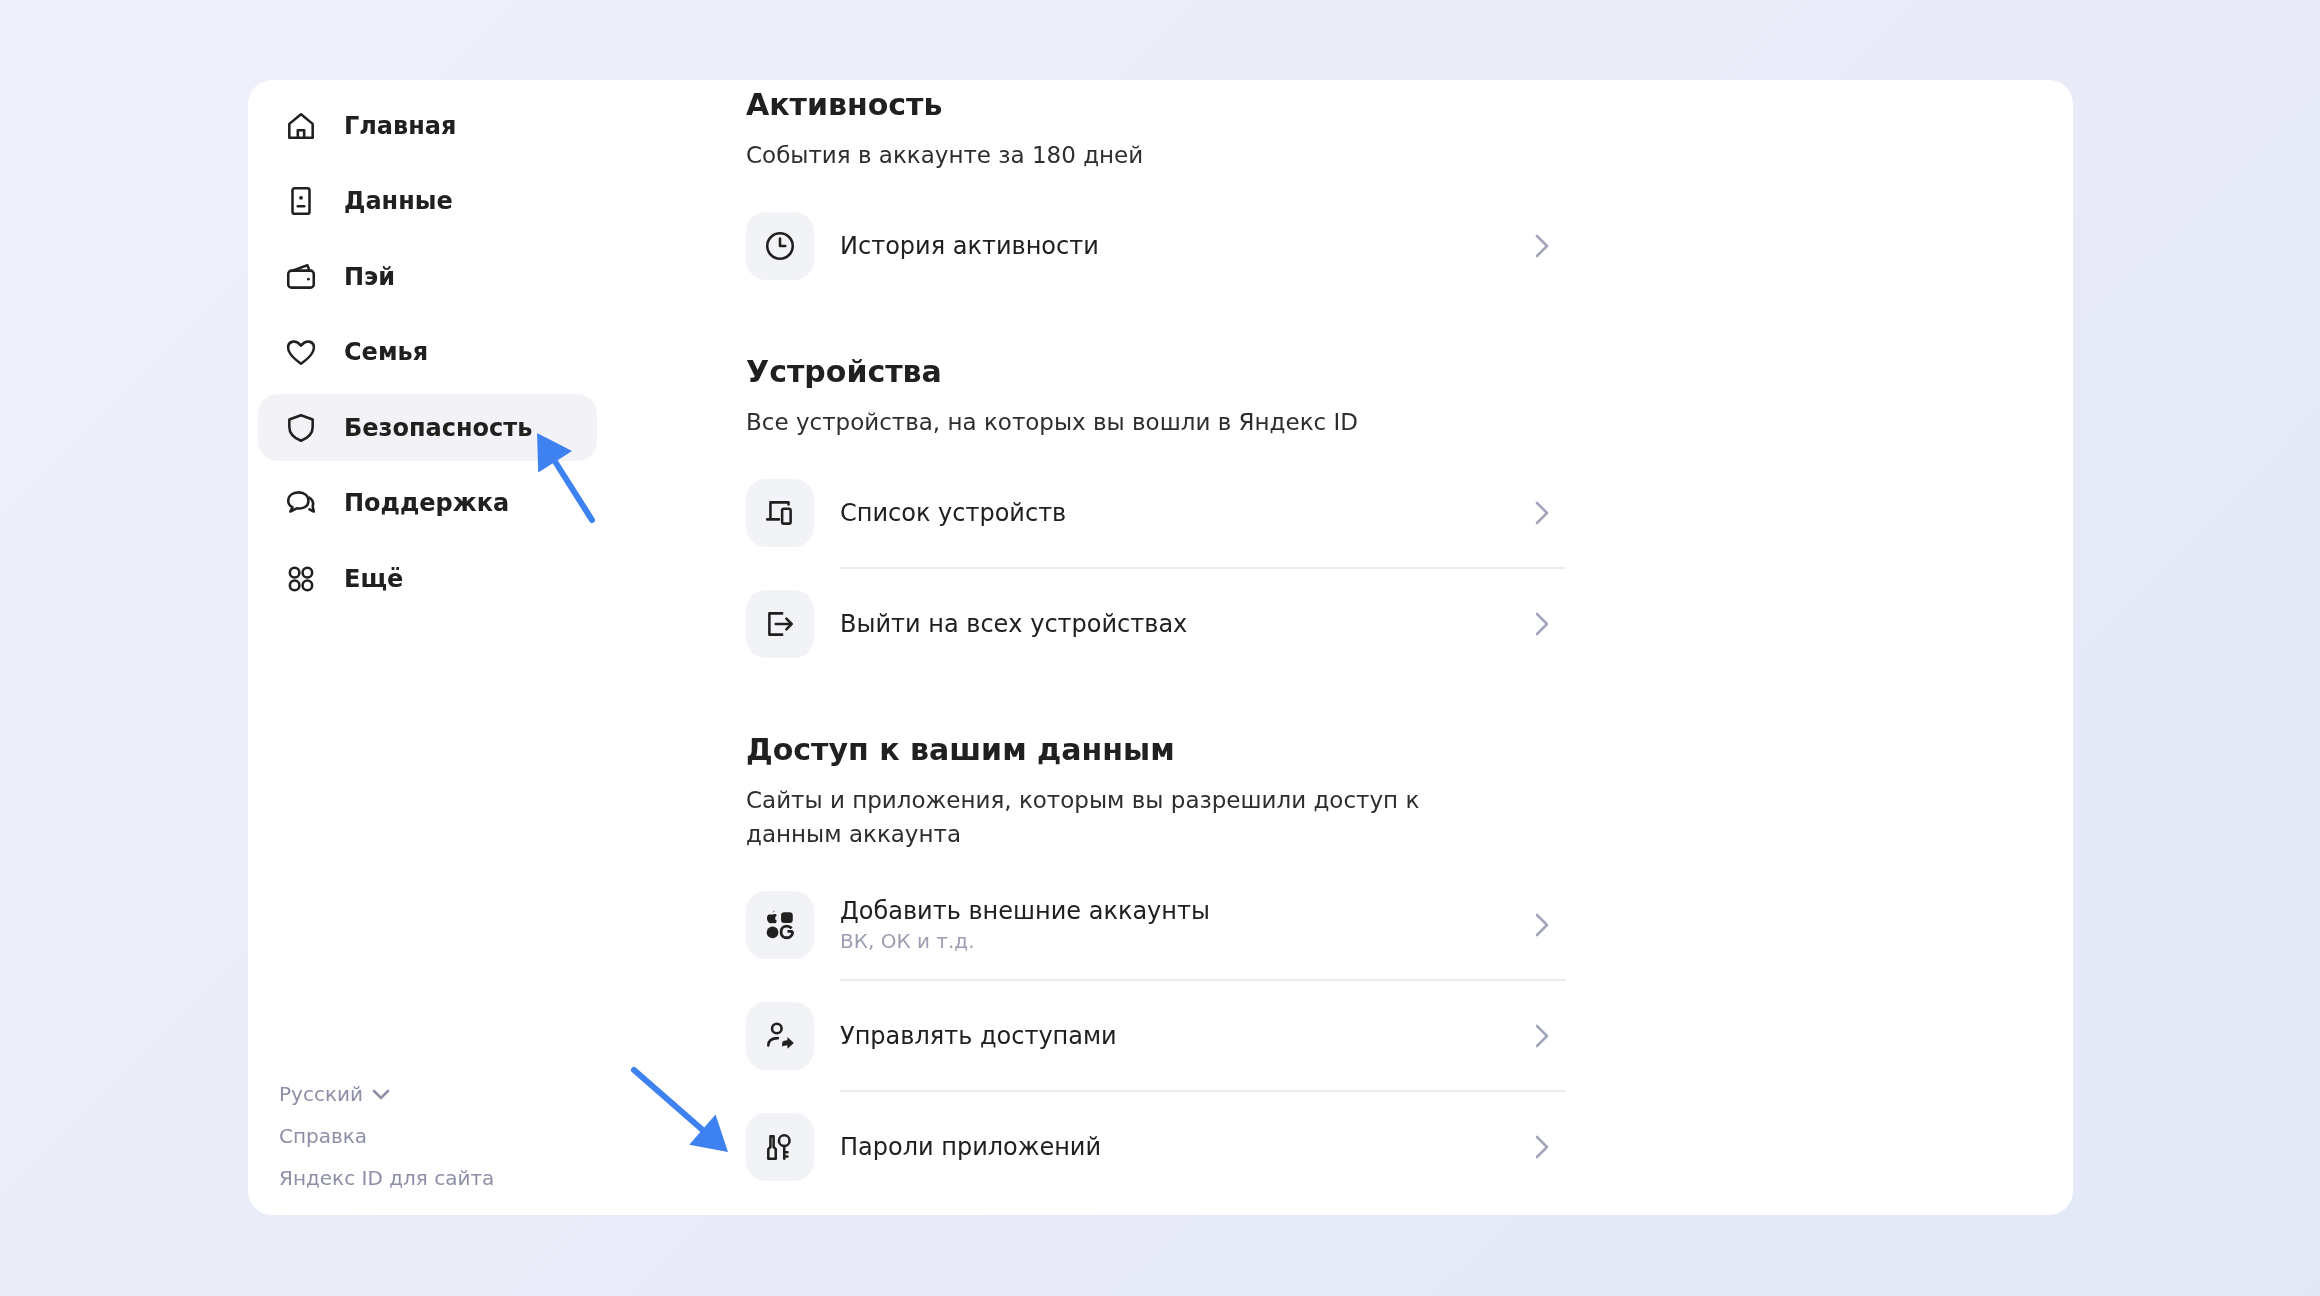  I want to click on nav-item: Главная, so click(427, 125).